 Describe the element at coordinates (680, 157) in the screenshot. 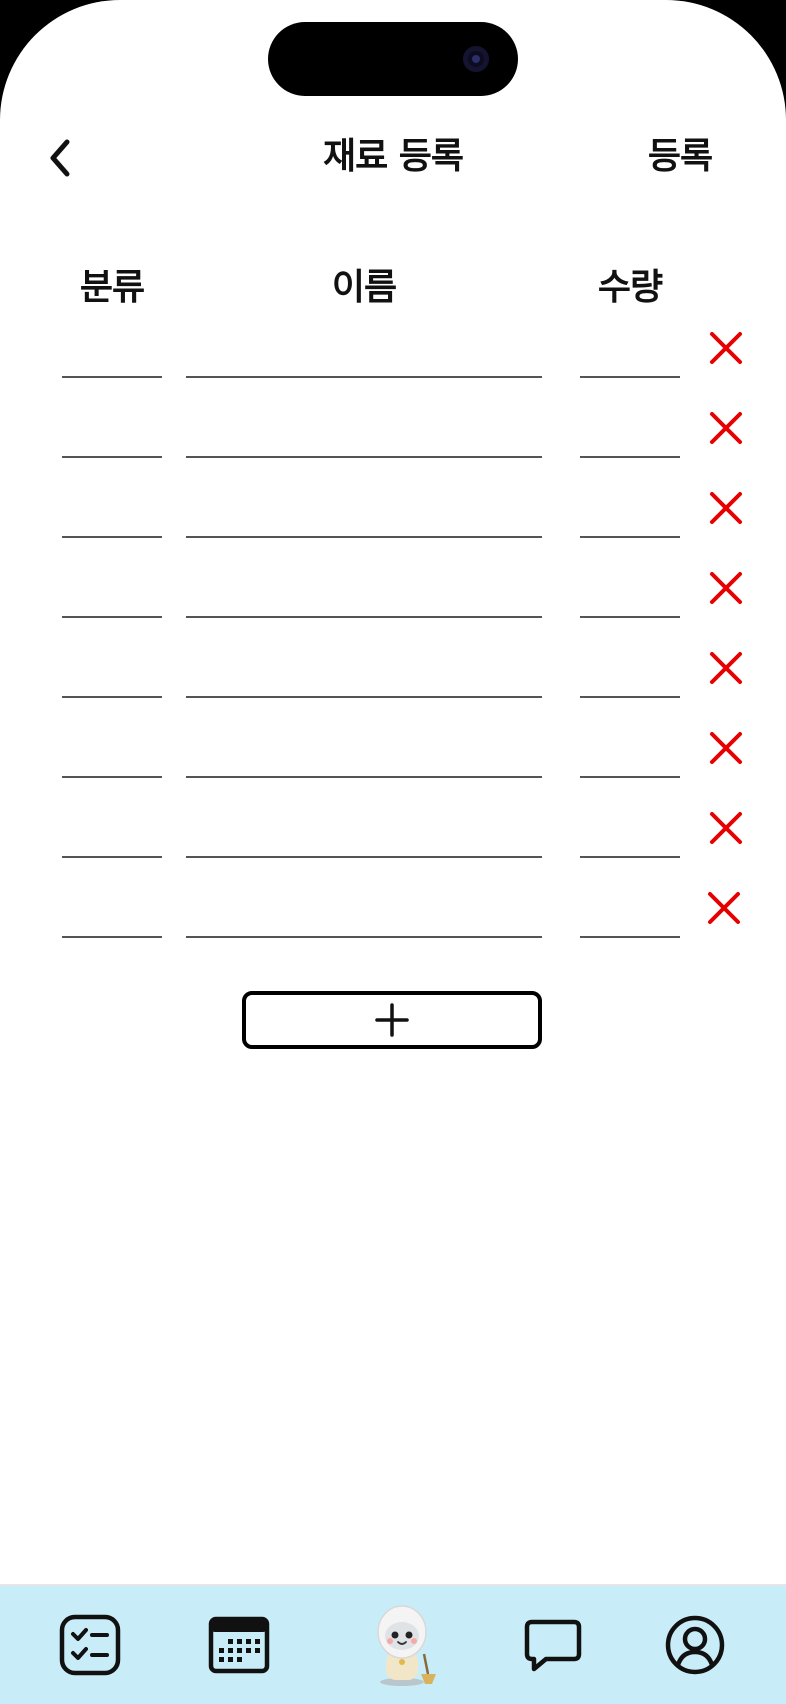

I see `submit-button: 등록` at that location.